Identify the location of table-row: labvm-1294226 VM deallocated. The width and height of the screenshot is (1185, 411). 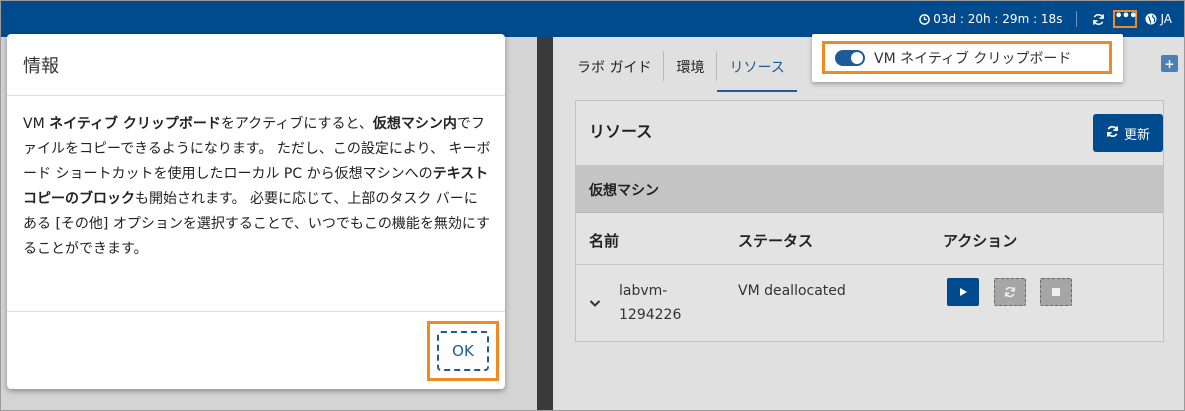
(869, 303).